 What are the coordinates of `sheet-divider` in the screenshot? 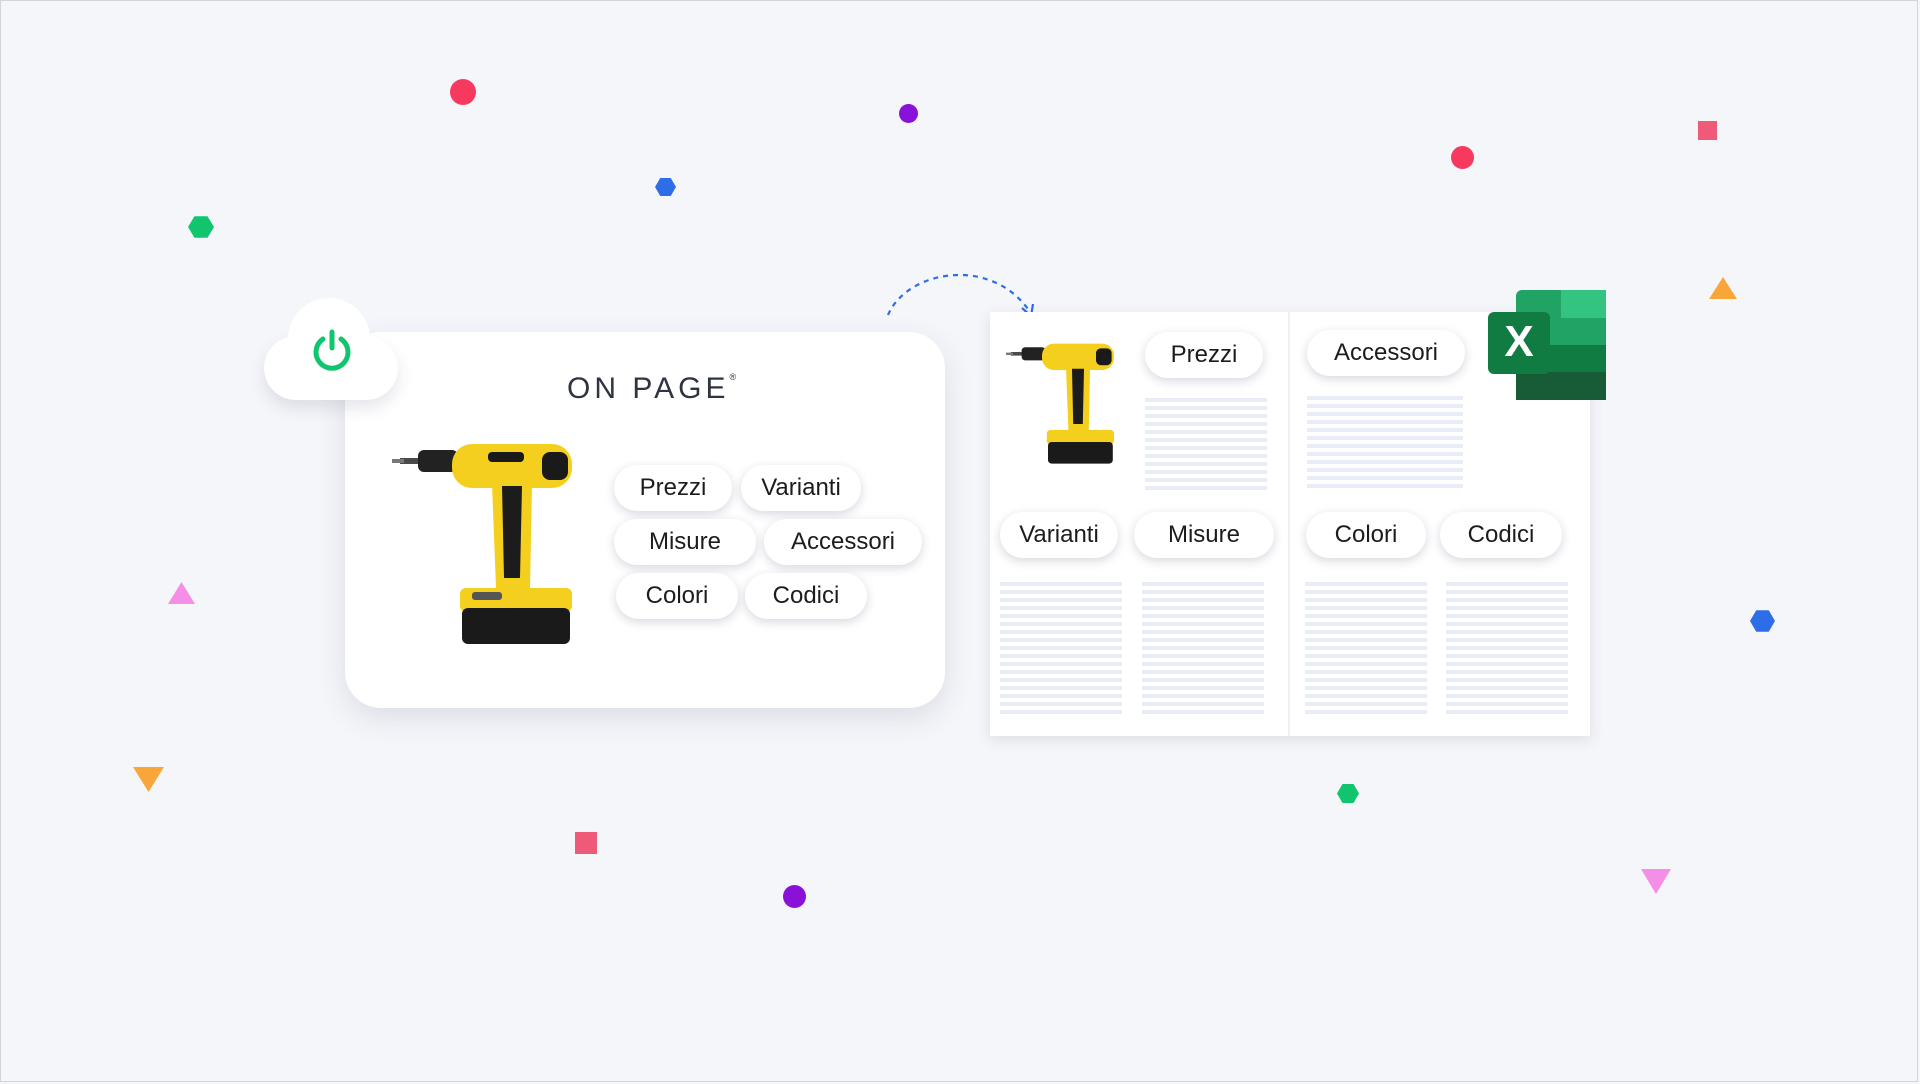 It's located at (1289, 524).